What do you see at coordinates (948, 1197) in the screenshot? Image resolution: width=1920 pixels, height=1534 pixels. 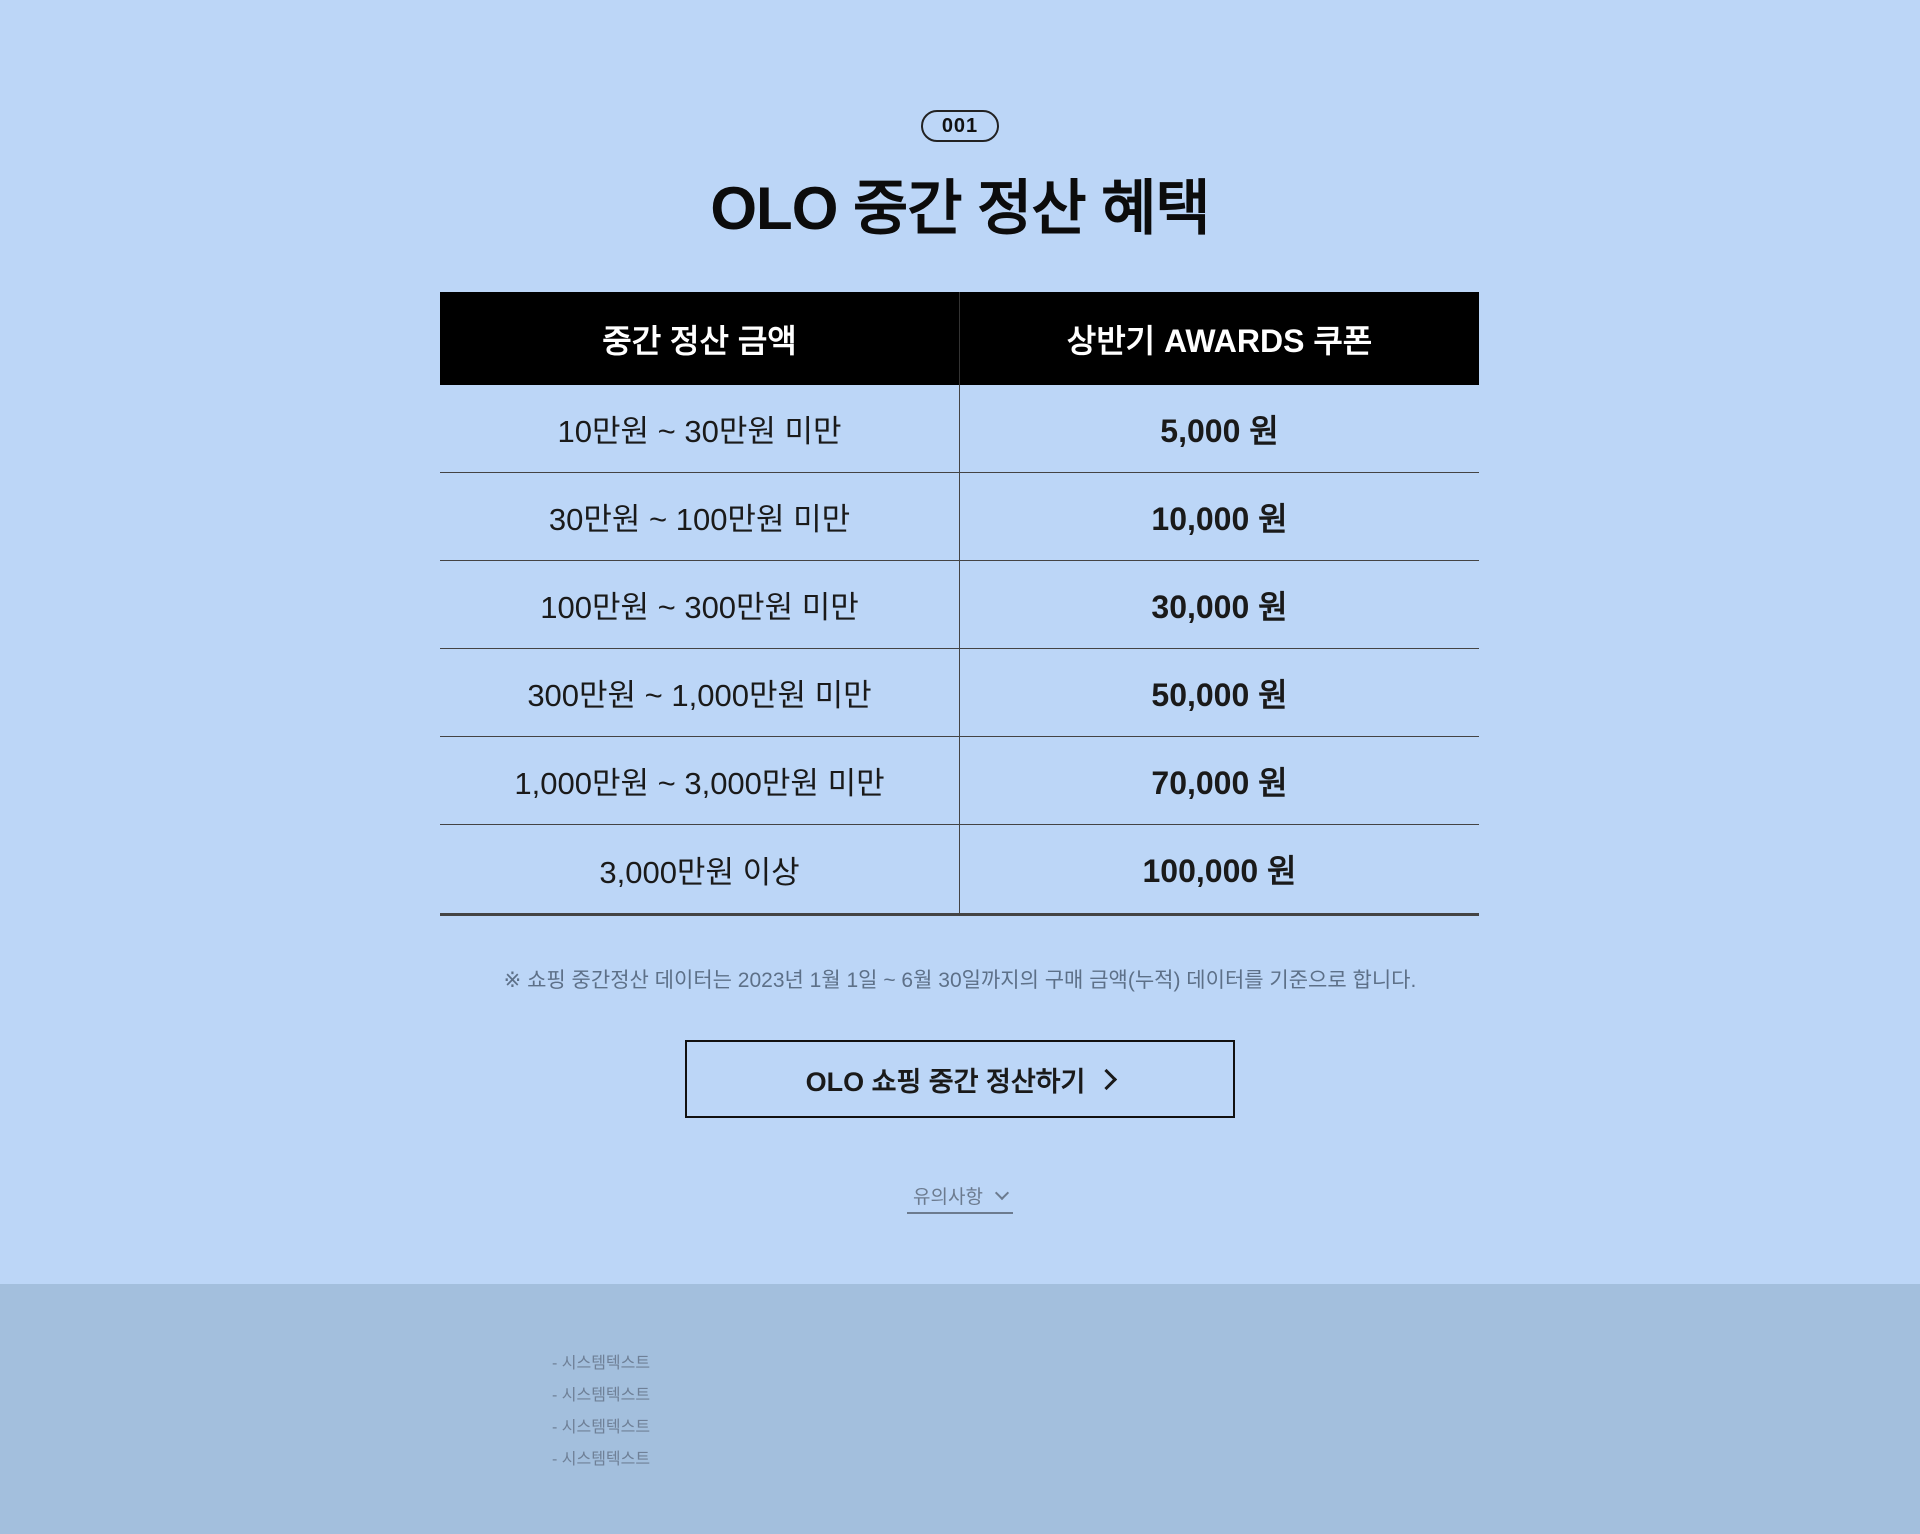 I see `notice-toggle-label: 유의사항` at bounding box center [948, 1197].